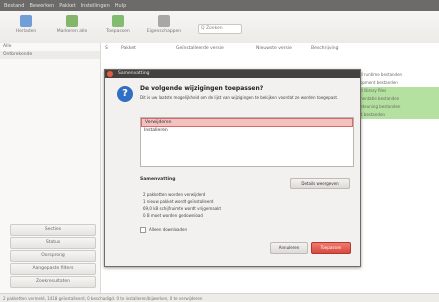 The height and width of the screenshot is (302, 439). I want to click on download-only-checkbox: Alleen downloaden, so click(163, 230).